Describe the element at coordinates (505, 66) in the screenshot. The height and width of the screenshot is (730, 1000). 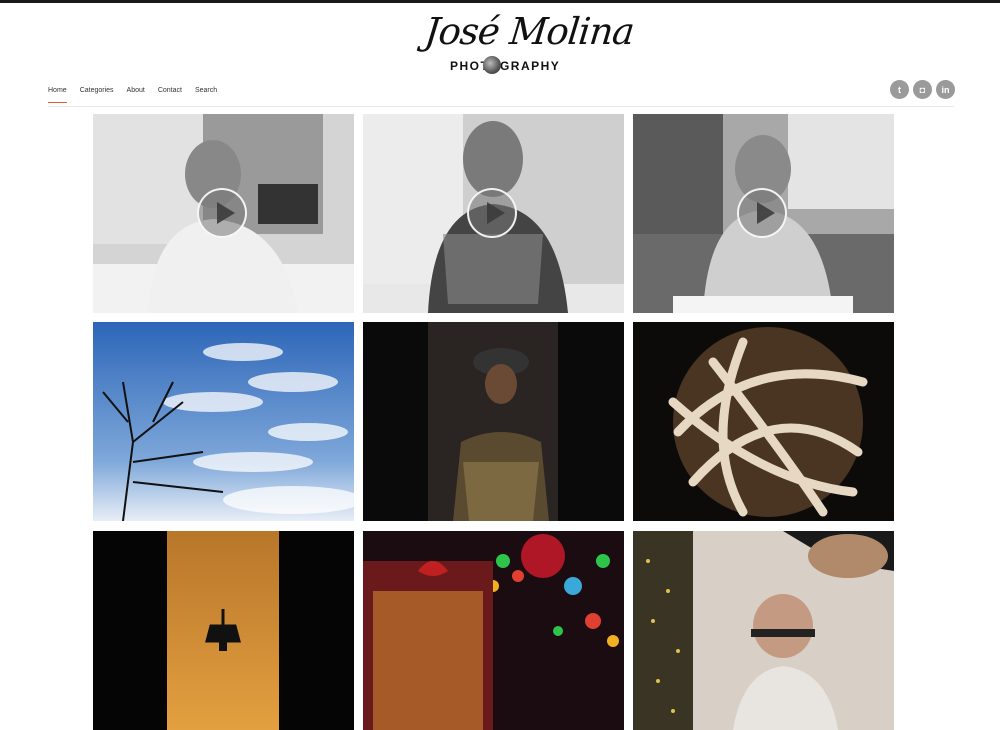
I see `logo-tagline: PHOTOGRAPHY` at that location.